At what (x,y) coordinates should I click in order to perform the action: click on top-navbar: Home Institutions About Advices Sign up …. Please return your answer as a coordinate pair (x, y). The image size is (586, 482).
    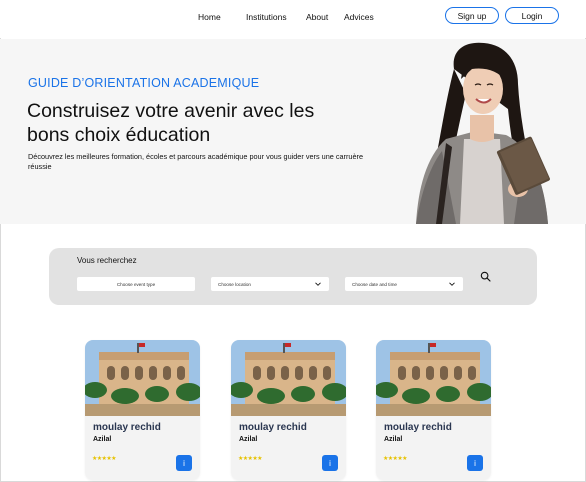
    Looking at the image, I should click on (293, 19).